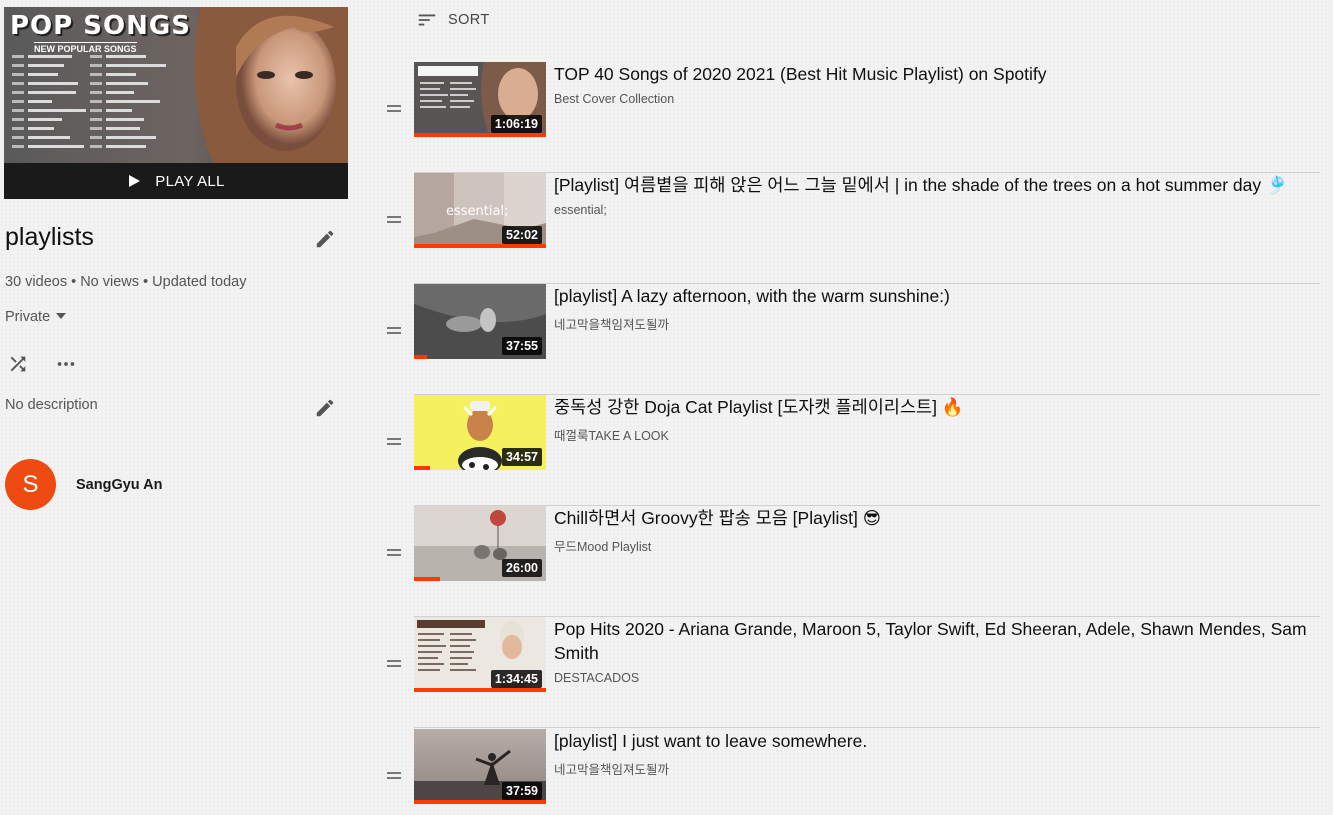 The image size is (1333, 815). What do you see at coordinates (522, 346) in the screenshot?
I see `video-duration: 37:55` at bounding box center [522, 346].